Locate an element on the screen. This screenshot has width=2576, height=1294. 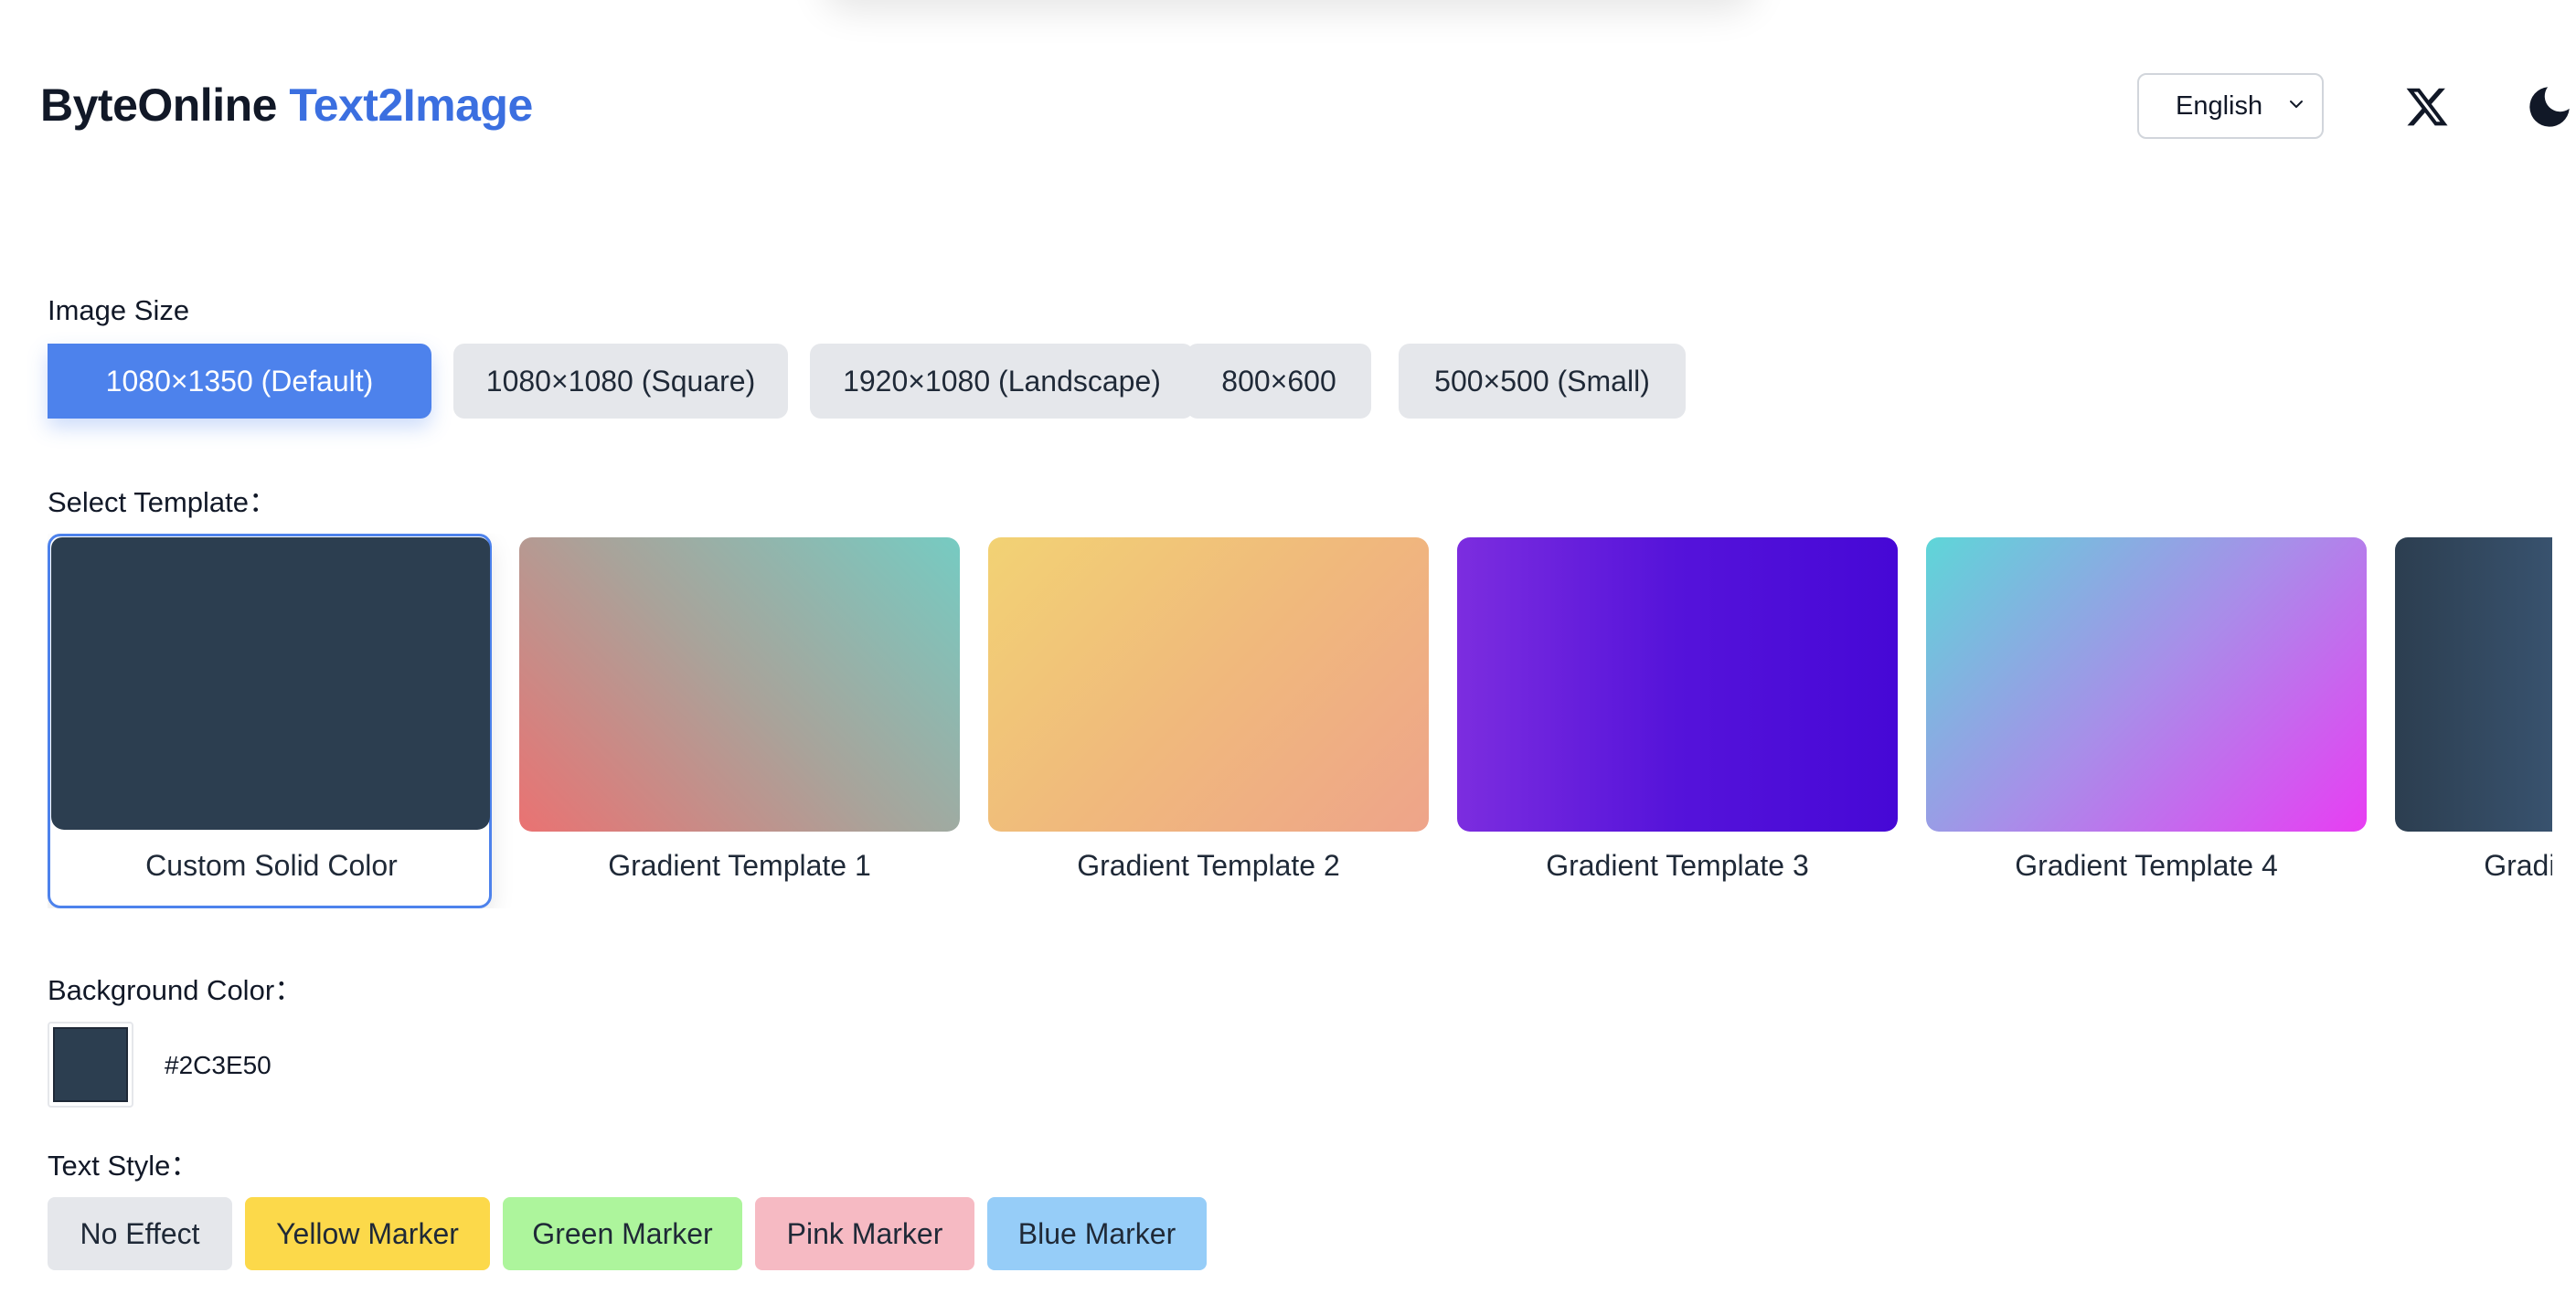
background-color-picker is located at coordinates (90, 1065).